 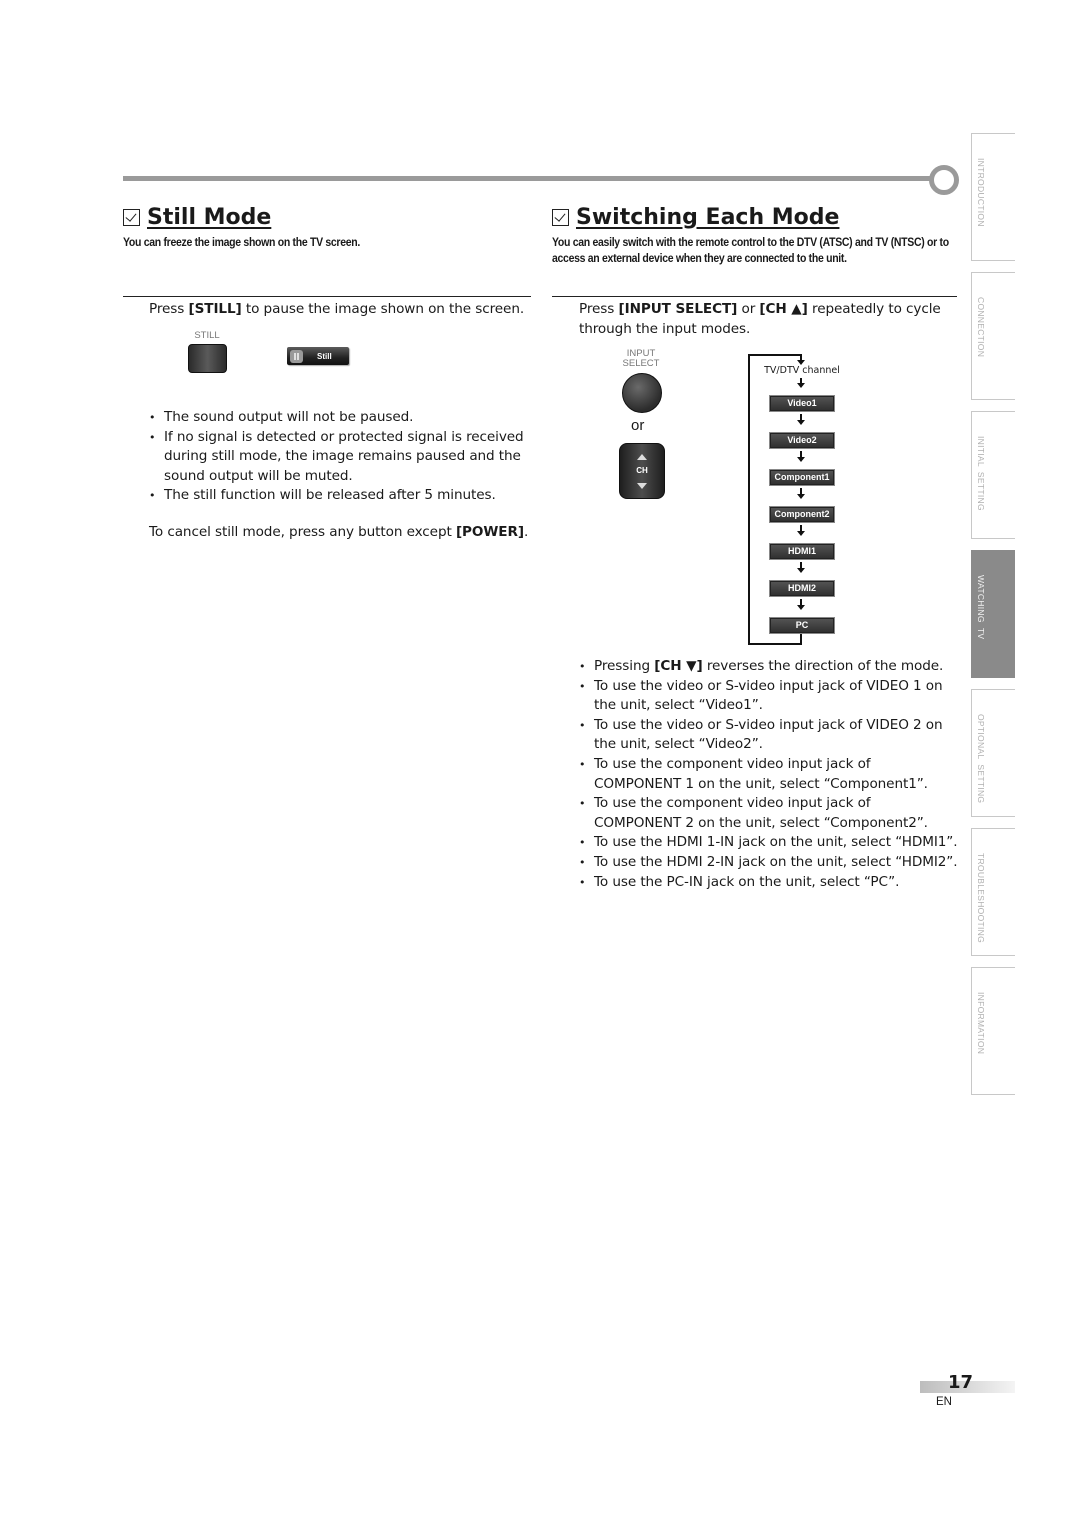 I want to click on side-tab-information: INFORMATION, so click(x=993, y=1031).